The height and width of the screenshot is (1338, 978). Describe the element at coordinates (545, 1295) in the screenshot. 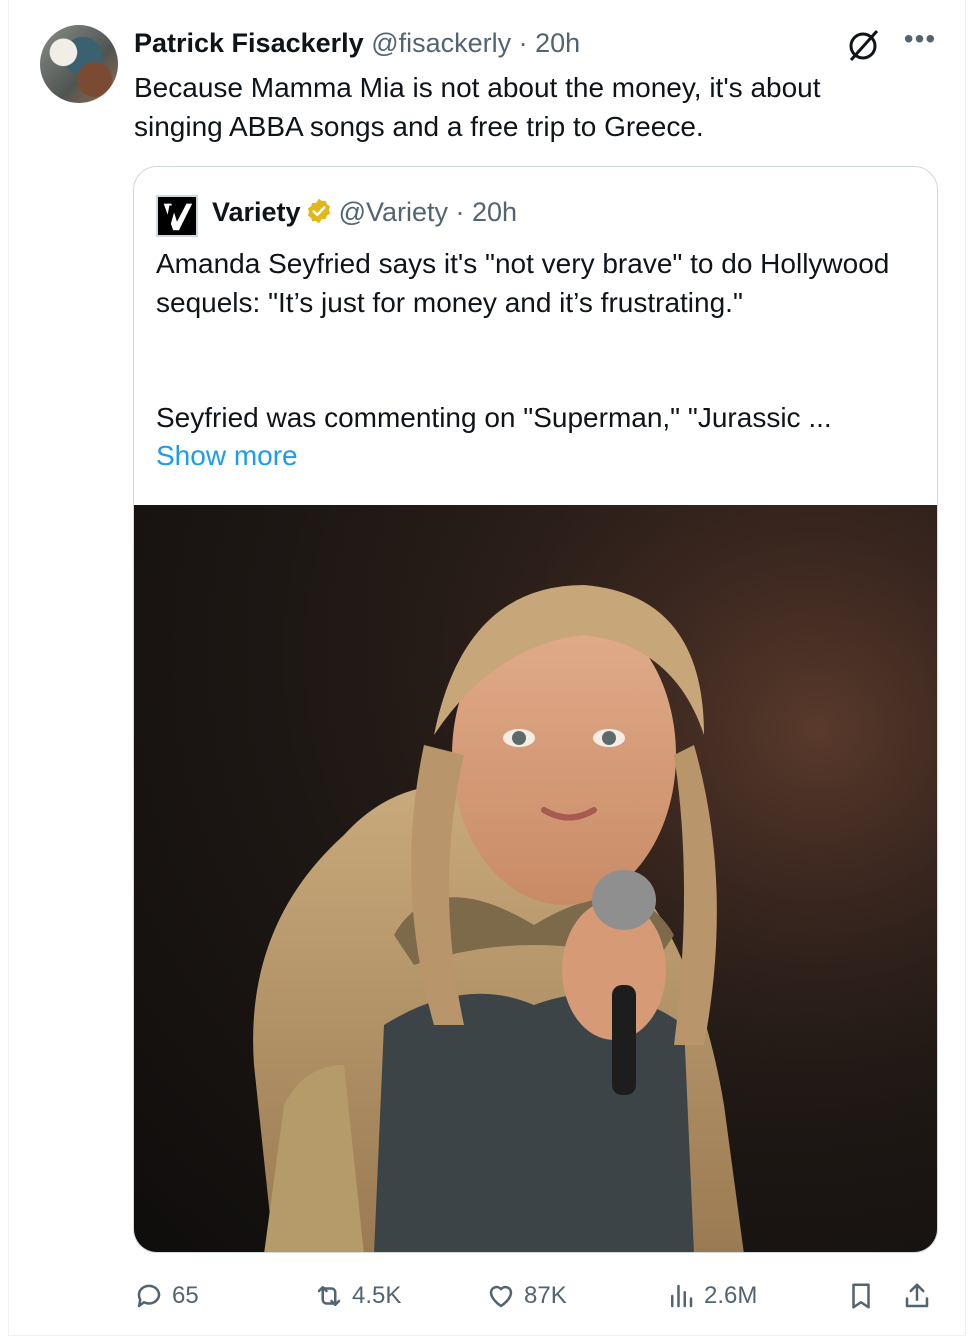

I see `like-count: 87K` at that location.